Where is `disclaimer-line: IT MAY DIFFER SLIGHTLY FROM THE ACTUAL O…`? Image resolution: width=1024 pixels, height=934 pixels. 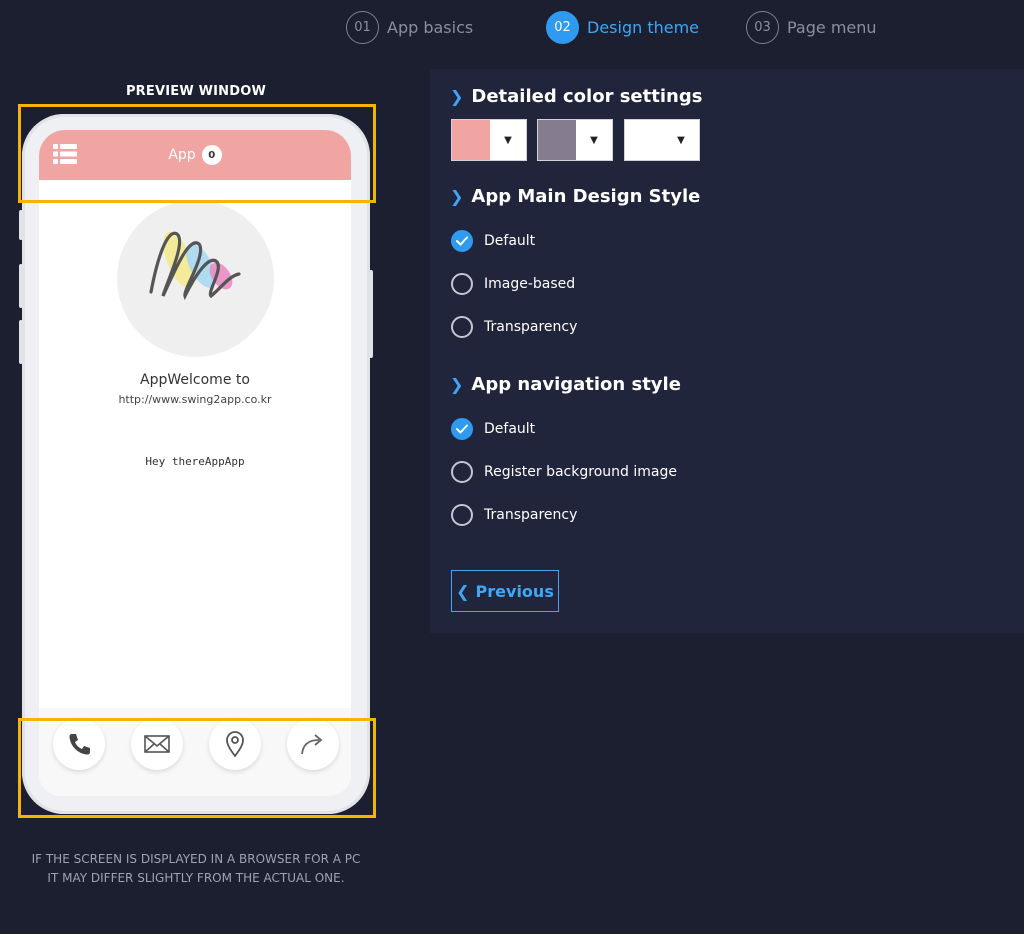
disclaimer-line: IT MAY DIFFER SLIGHTLY FROM THE ACTUAL O… is located at coordinates (196, 878).